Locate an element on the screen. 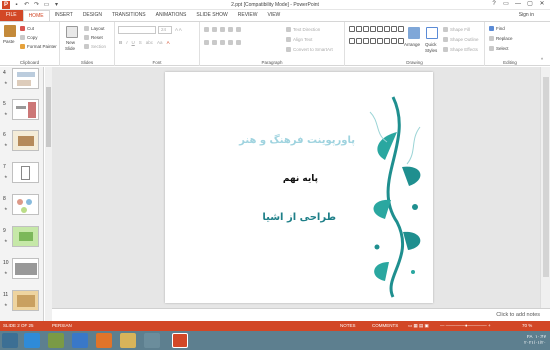 The image size is (550, 350). clock-time: ۱۰:۴۷ is located at coordinates (540, 336).